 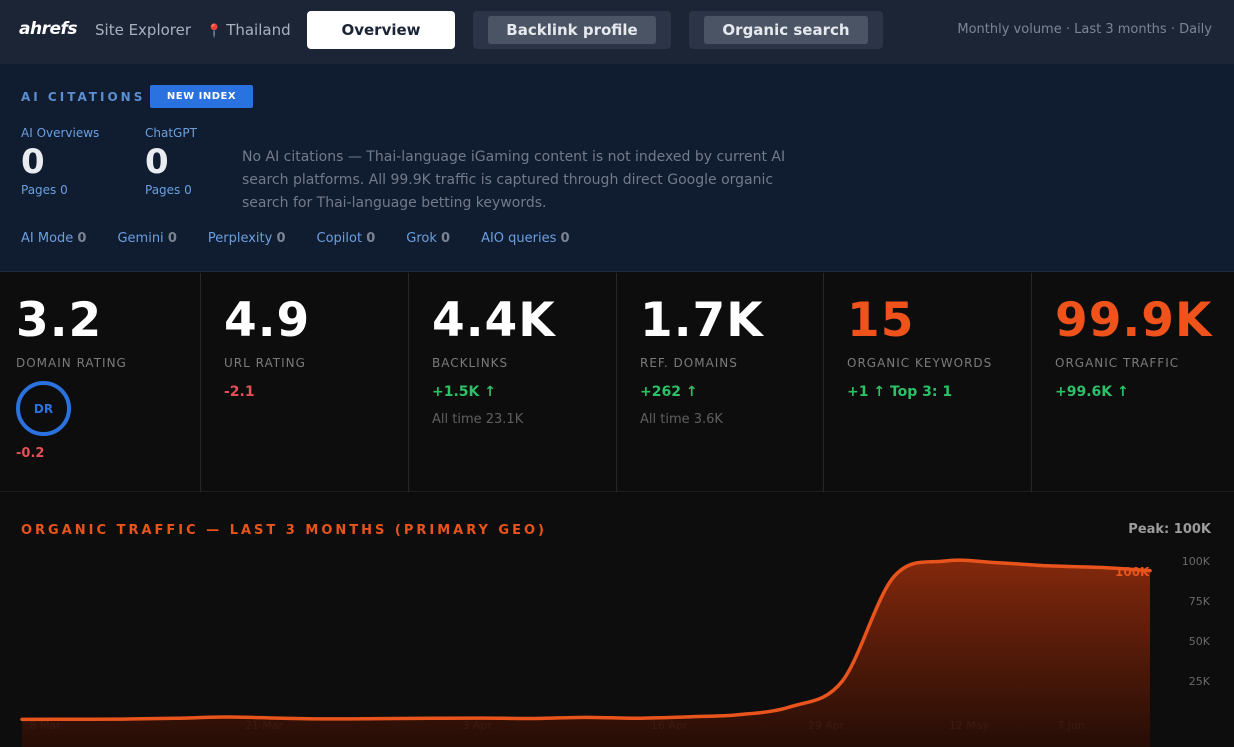 What do you see at coordinates (1084, 29) in the screenshot?
I see `report-settings: Monthly volume · Last 3 months · Daily` at bounding box center [1084, 29].